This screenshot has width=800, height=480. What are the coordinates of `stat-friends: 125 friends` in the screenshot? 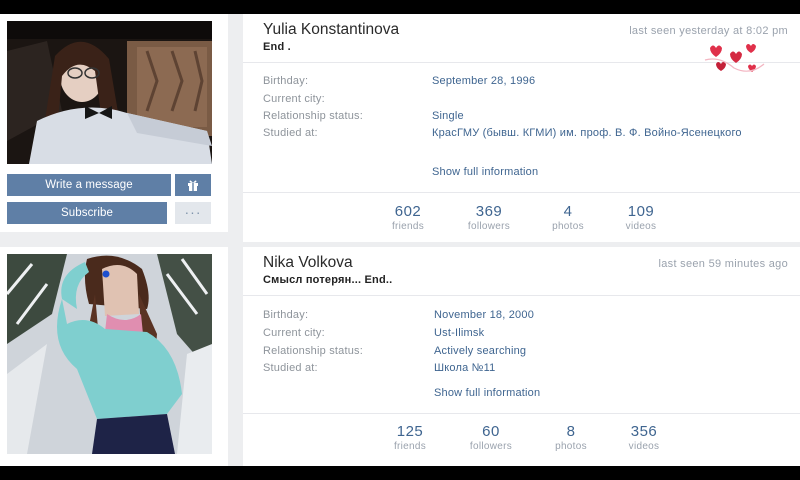 It's located at (410, 437).